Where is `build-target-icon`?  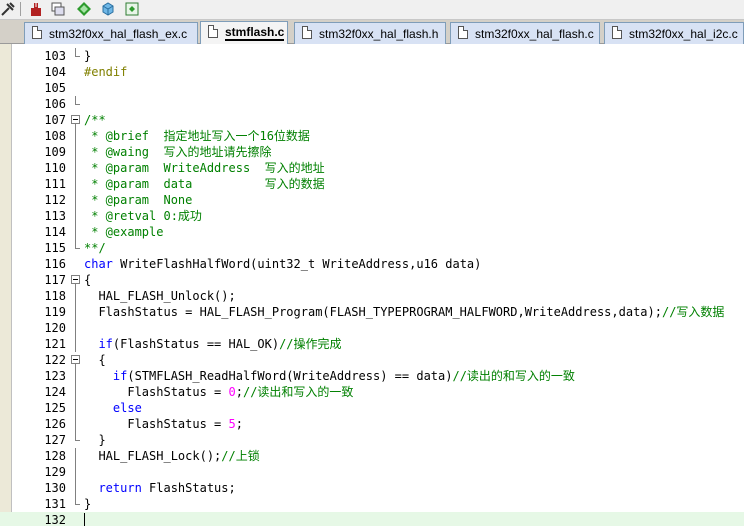 build-target-icon is located at coordinates (8, 9).